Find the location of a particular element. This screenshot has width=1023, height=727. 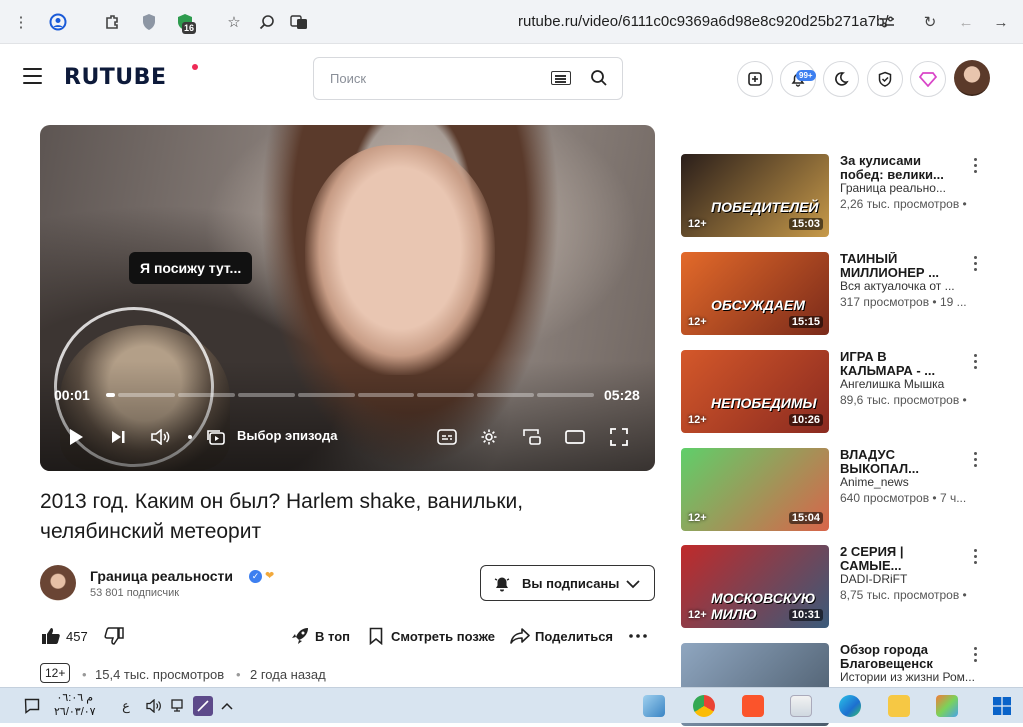

photos-app-icon is located at coordinates (947, 706).